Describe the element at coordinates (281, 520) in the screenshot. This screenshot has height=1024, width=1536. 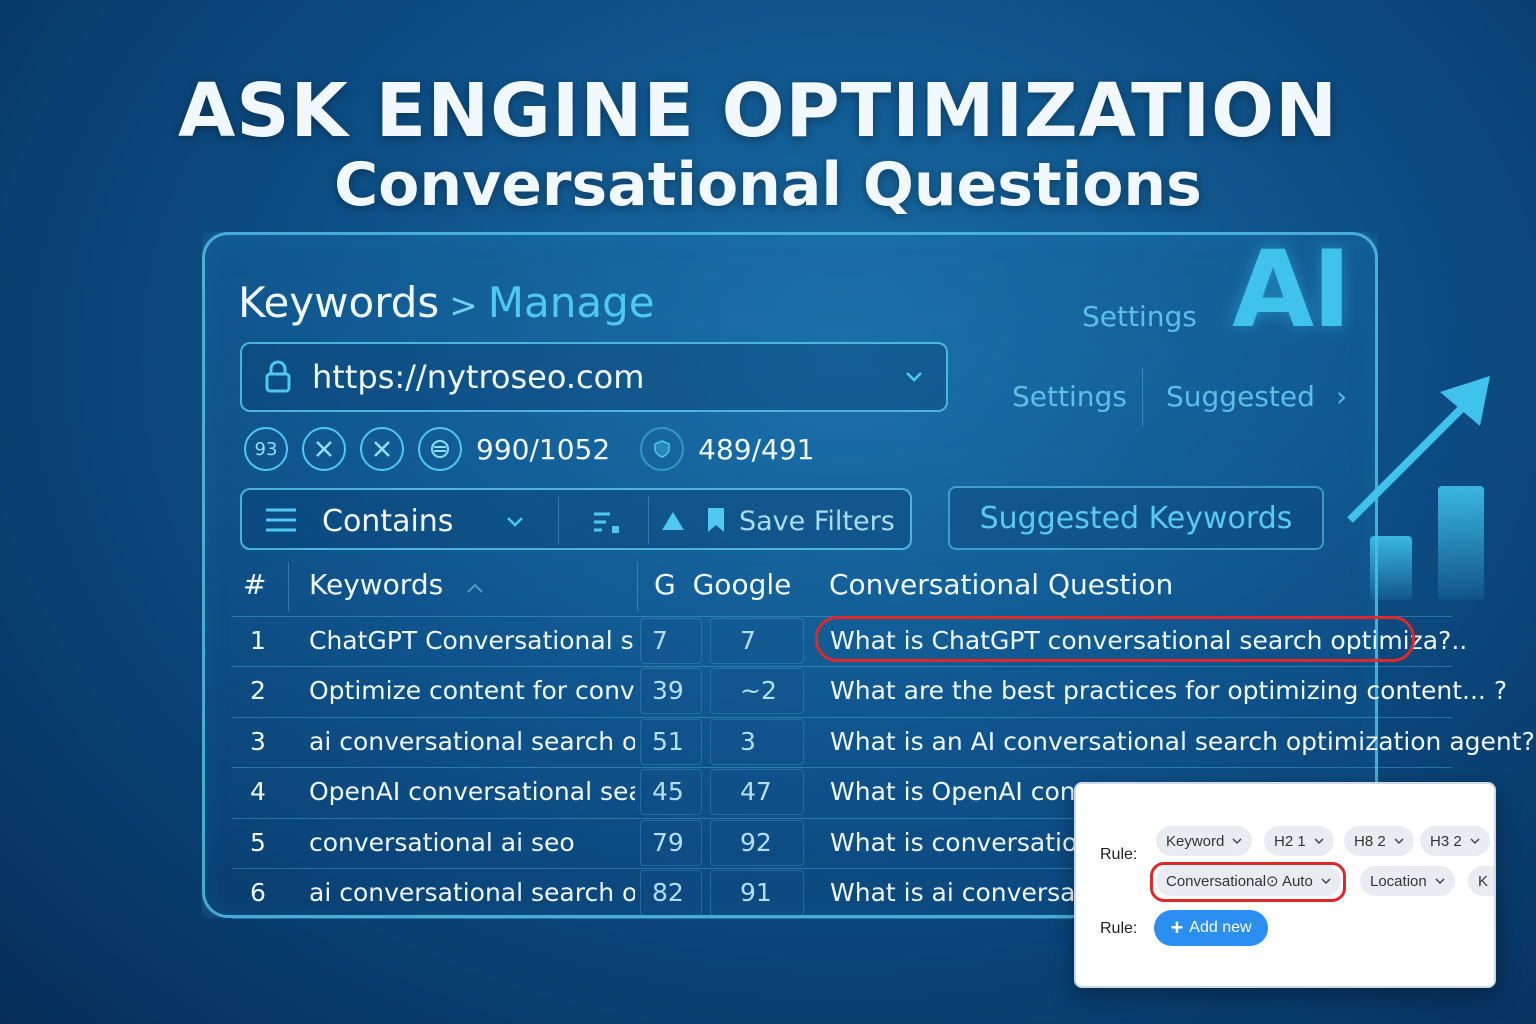
I see `menu-icon` at that location.